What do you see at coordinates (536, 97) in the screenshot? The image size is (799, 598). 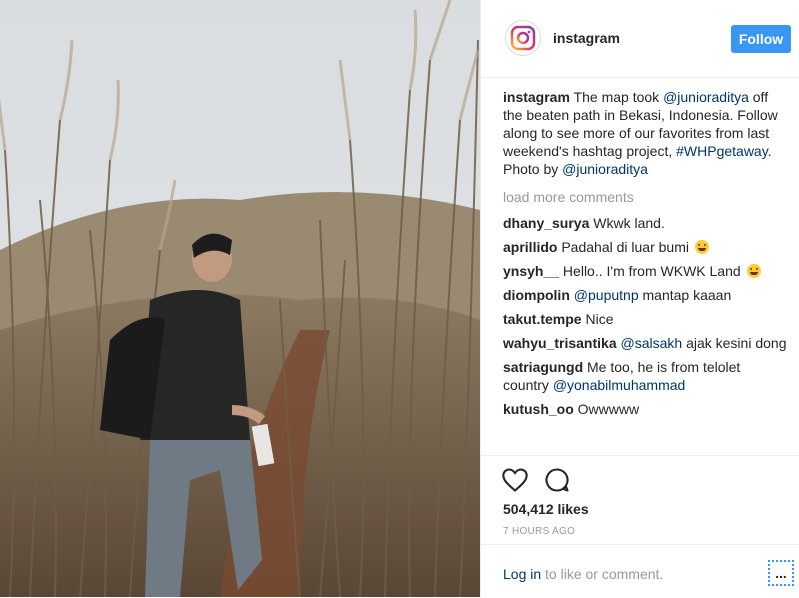 I see `caption-username: instagram` at bounding box center [536, 97].